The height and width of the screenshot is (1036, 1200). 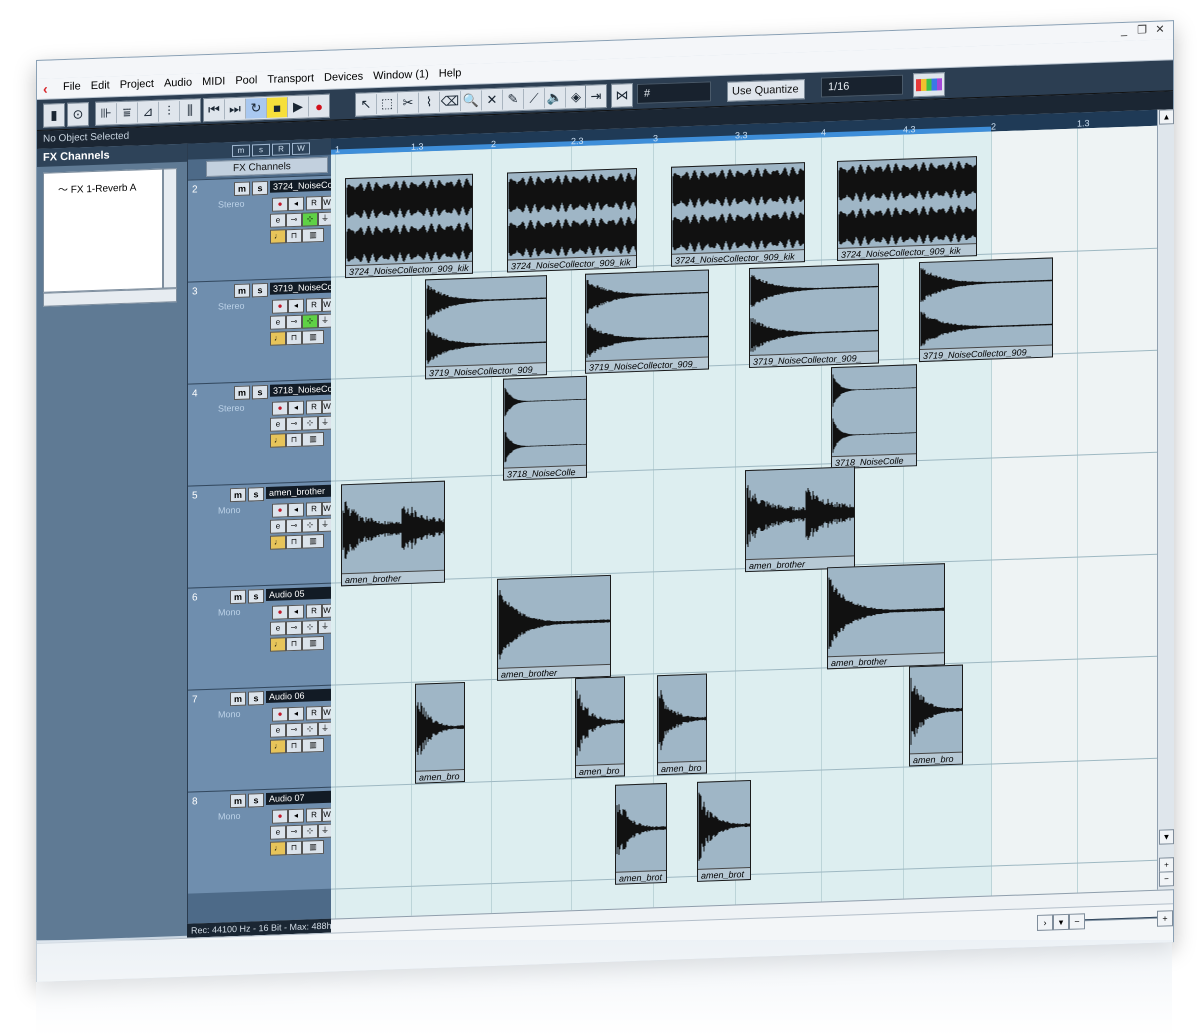 What do you see at coordinates (97, 187) in the screenshot?
I see `fx-channel-entry: 〜 FX 1-Reverb A` at bounding box center [97, 187].